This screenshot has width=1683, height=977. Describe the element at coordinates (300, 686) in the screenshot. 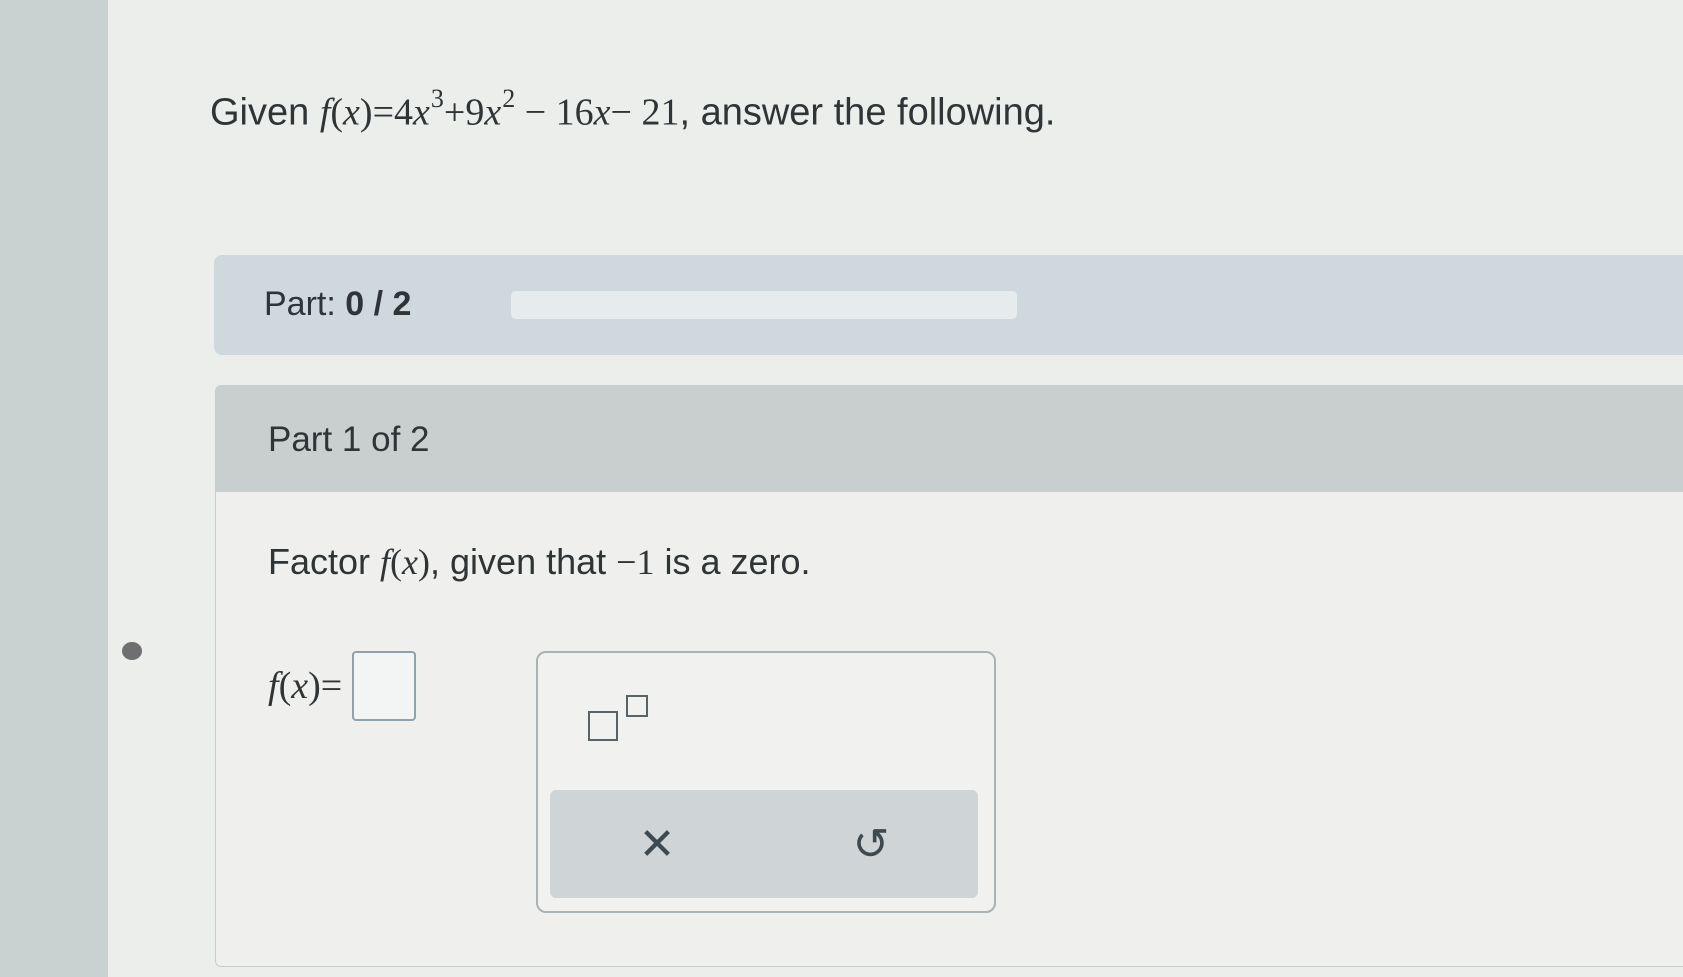

I see `answer-label-var: x` at that location.